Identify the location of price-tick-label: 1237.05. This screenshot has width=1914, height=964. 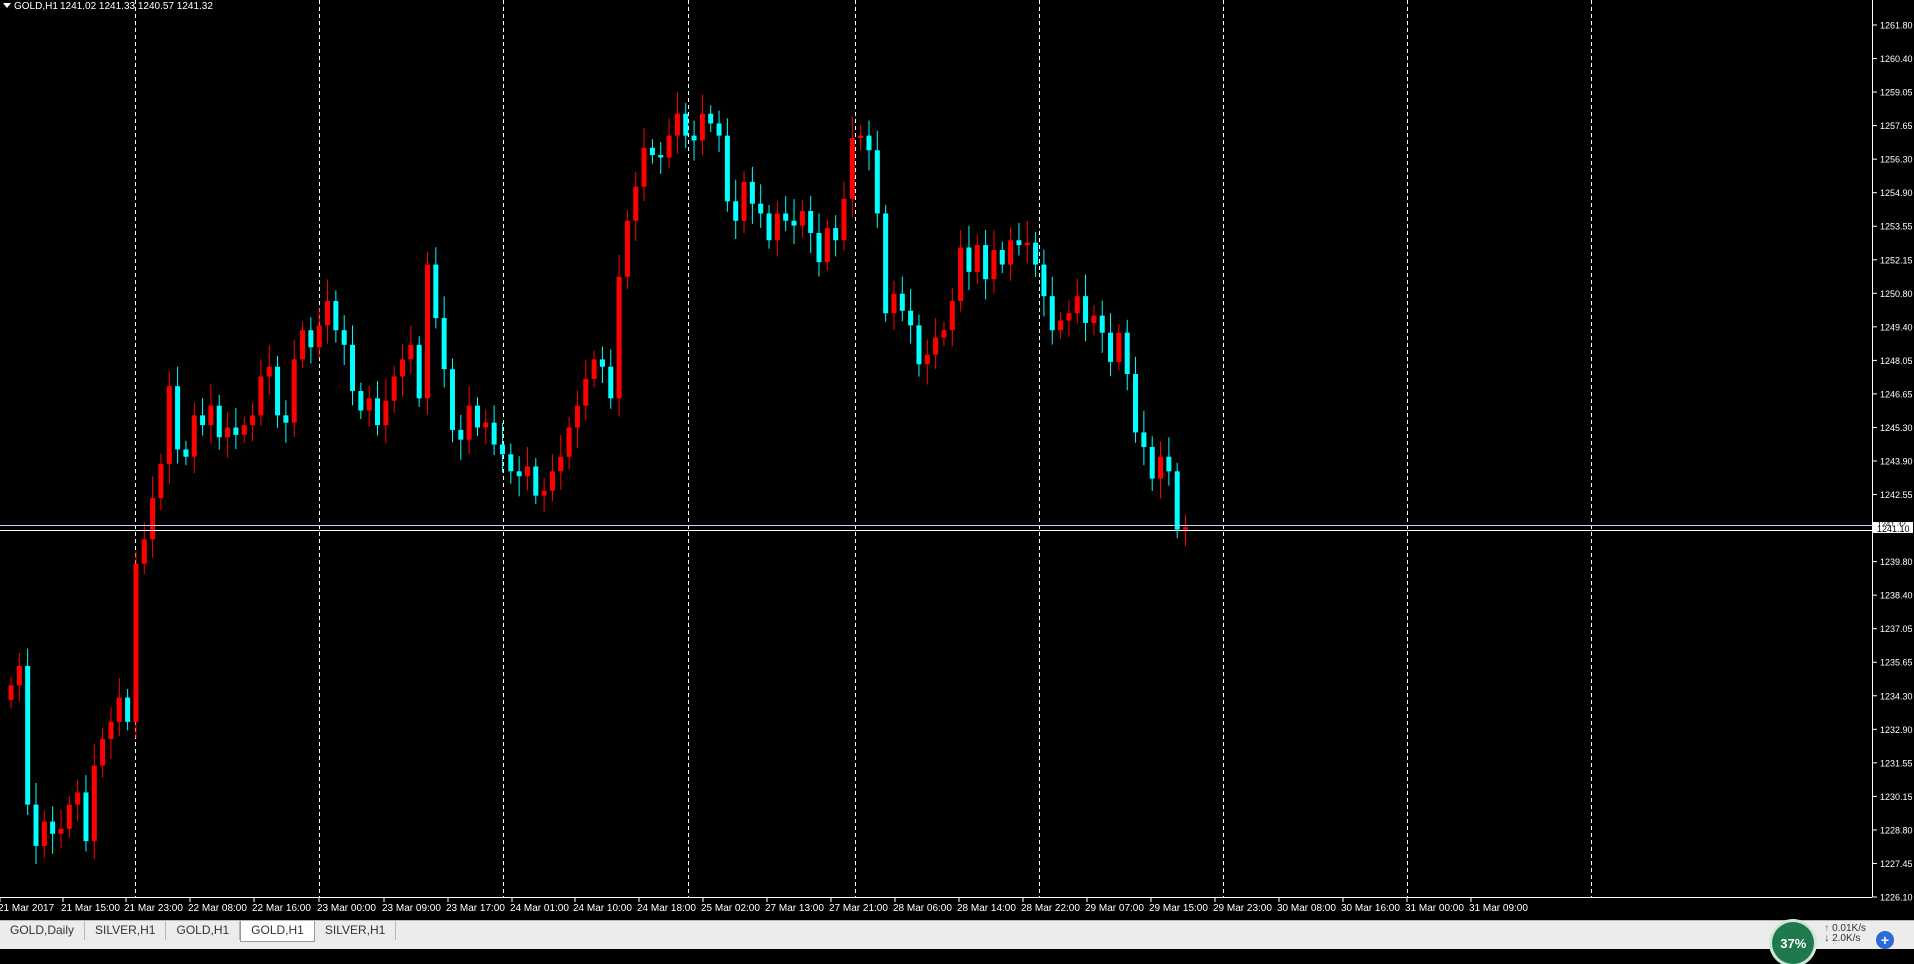
(1896, 629).